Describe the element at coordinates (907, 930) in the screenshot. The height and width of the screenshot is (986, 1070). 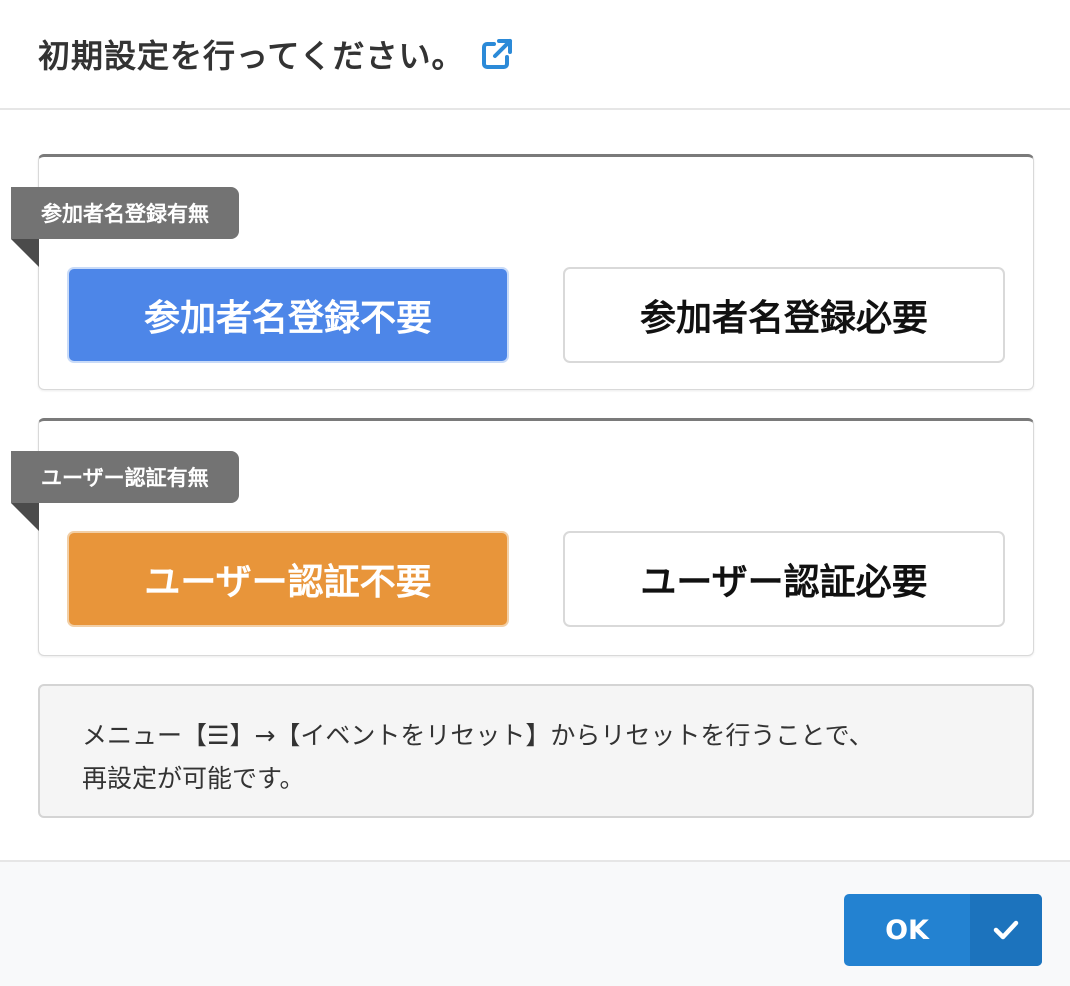
I see `ok-button-label: OK` at that location.